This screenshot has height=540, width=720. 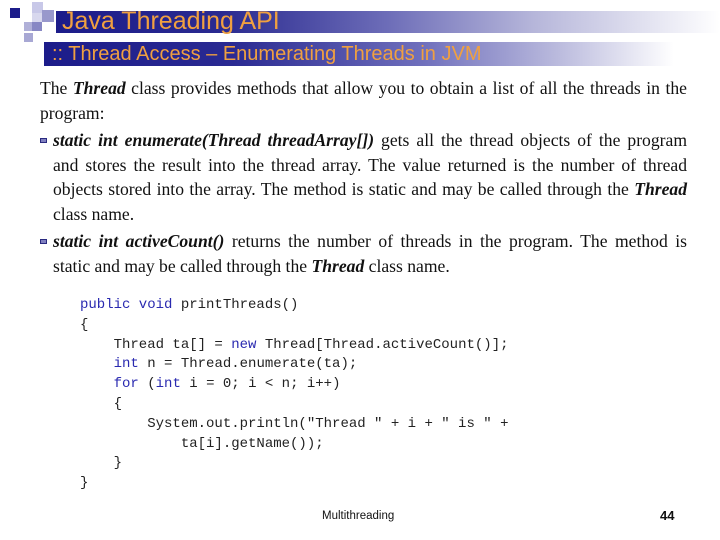 What do you see at coordinates (126, 305) in the screenshot?
I see `code-keyword: public void` at bounding box center [126, 305].